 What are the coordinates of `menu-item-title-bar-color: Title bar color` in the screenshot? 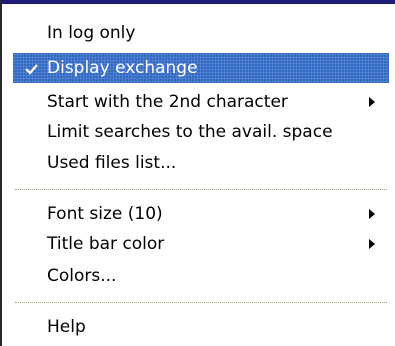 It's located at (201, 244).